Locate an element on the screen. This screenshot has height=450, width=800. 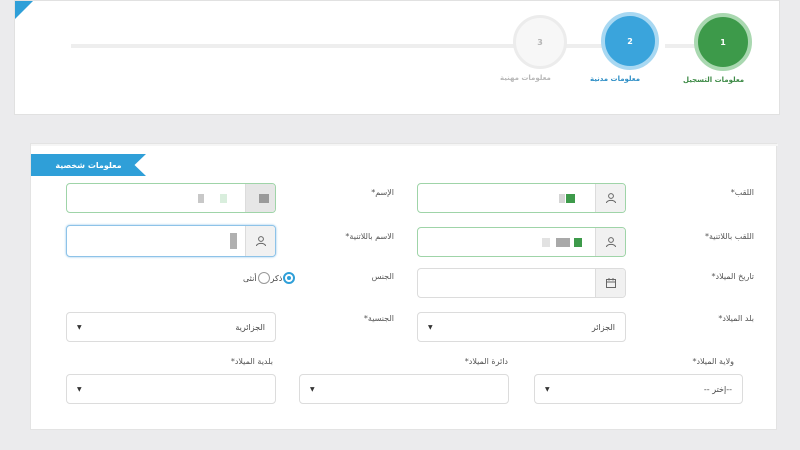
step-number: 3 is located at coordinates (540, 42).